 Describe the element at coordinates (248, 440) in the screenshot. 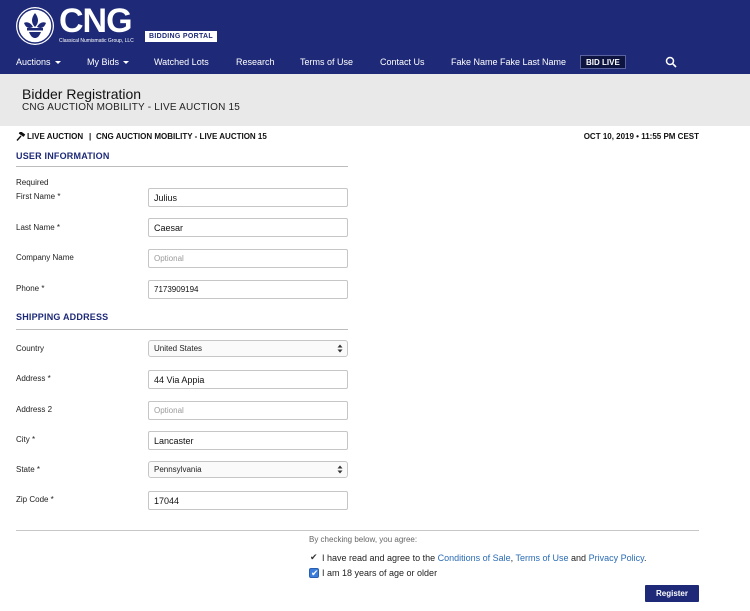

I see `city-input` at that location.